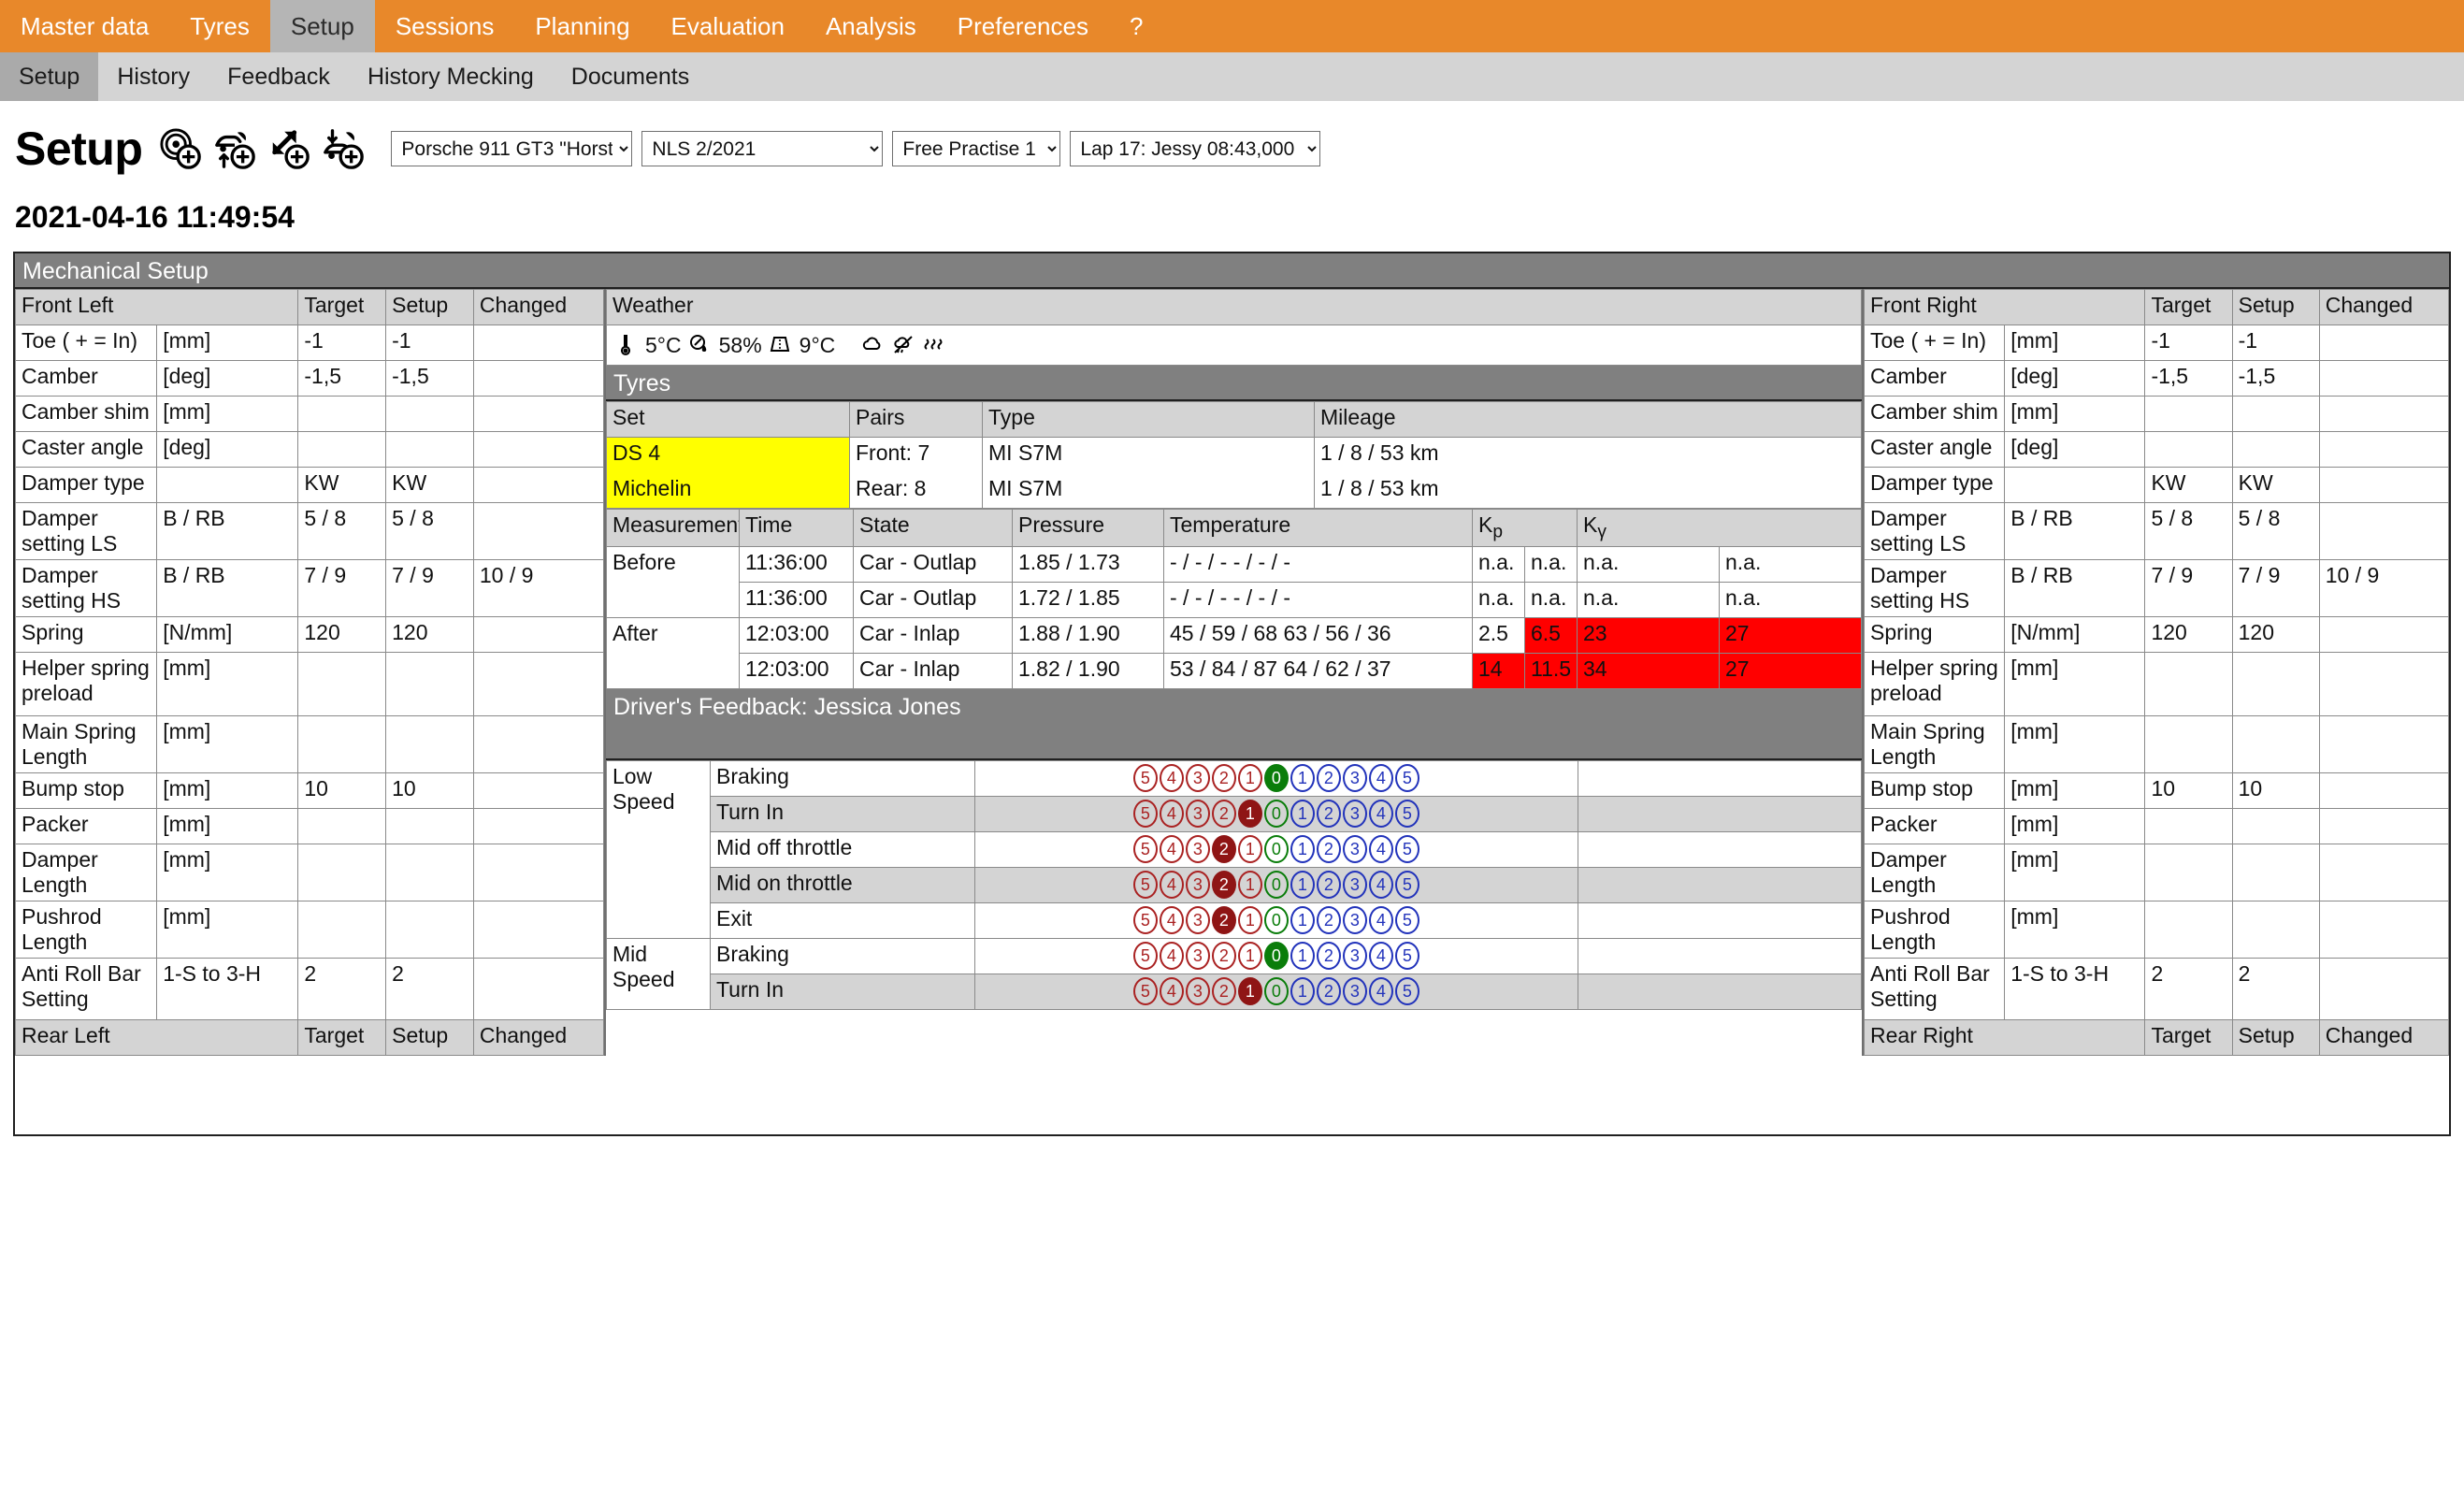  I want to click on cell-target: 5 / 8, so click(2188, 531).